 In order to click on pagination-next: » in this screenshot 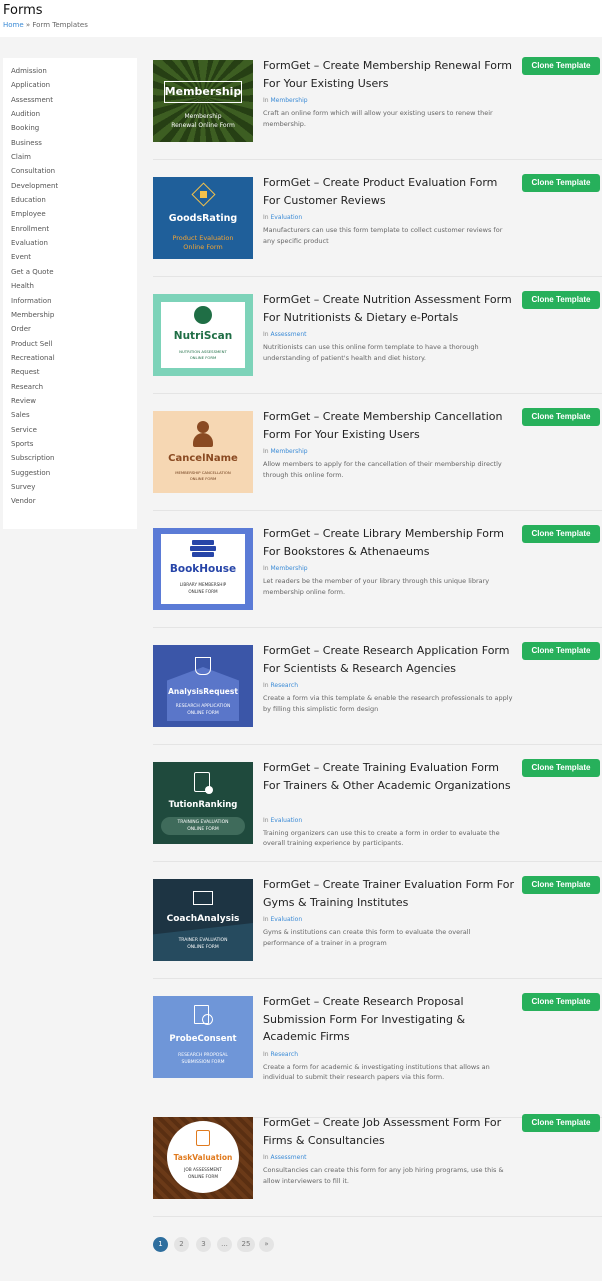, I will do `click(266, 1244)`.